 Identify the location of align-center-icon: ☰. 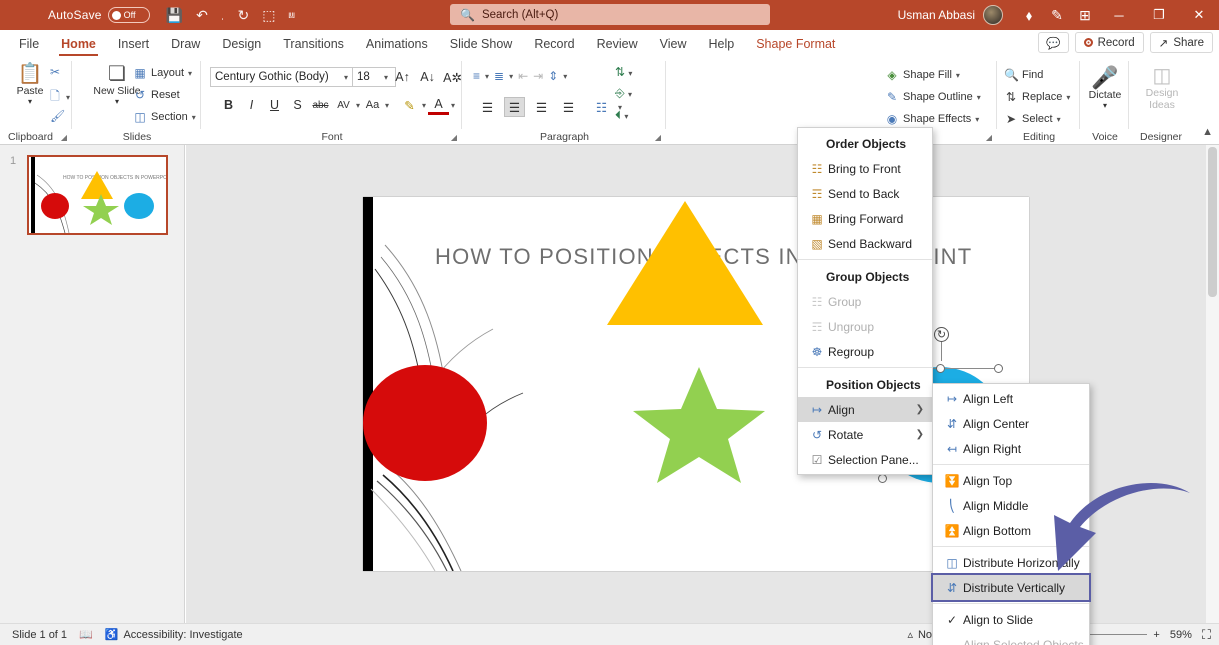
(514, 107).